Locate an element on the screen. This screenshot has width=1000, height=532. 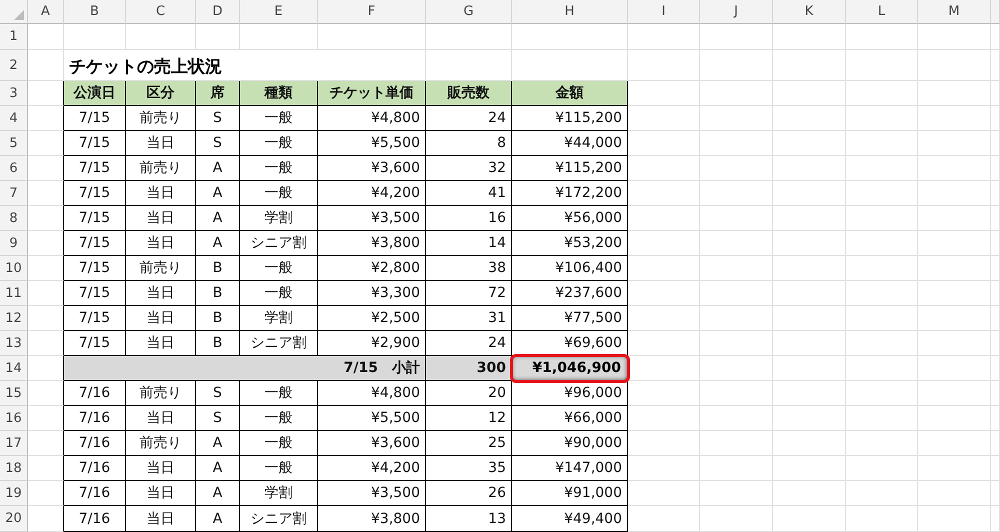
header-corner is located at coordinates (14, 12).